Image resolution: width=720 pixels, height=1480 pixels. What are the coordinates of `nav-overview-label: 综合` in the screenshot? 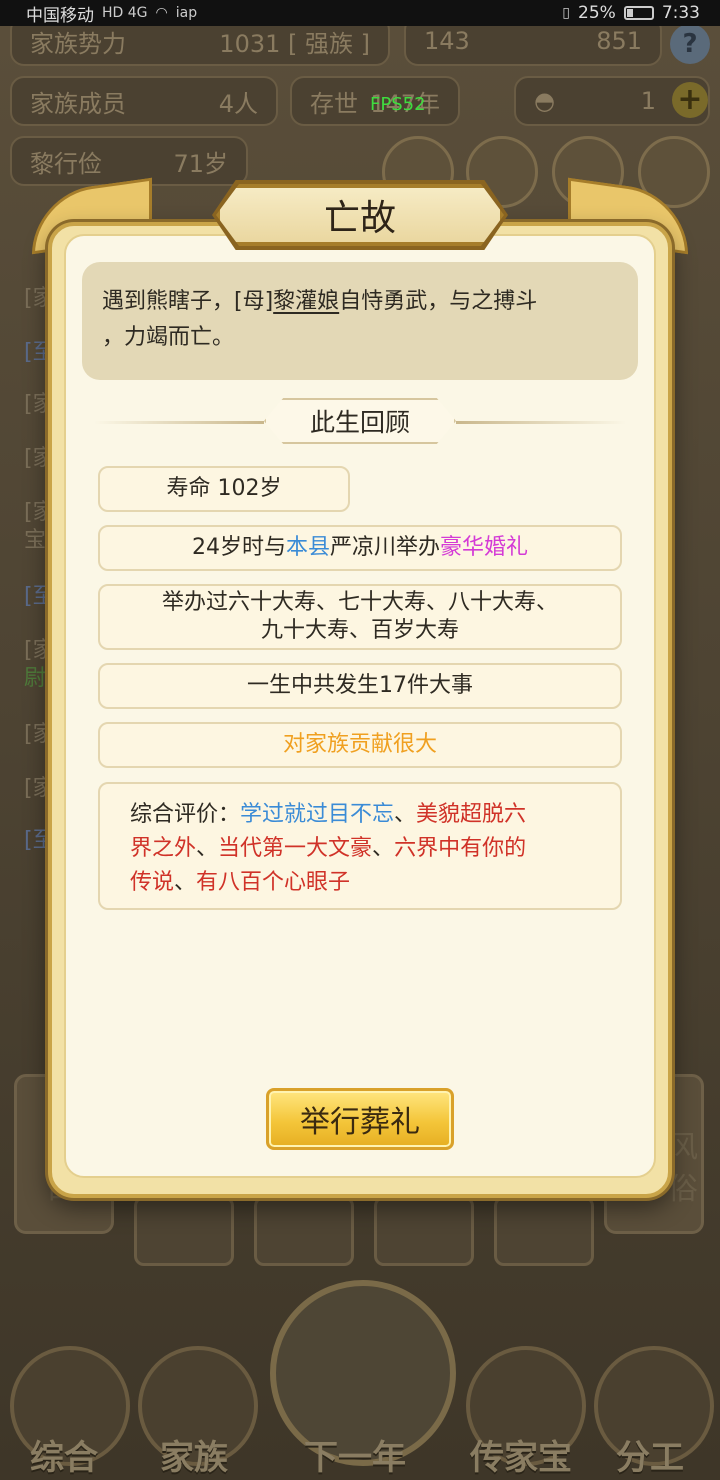 It's located at (64, 1454).